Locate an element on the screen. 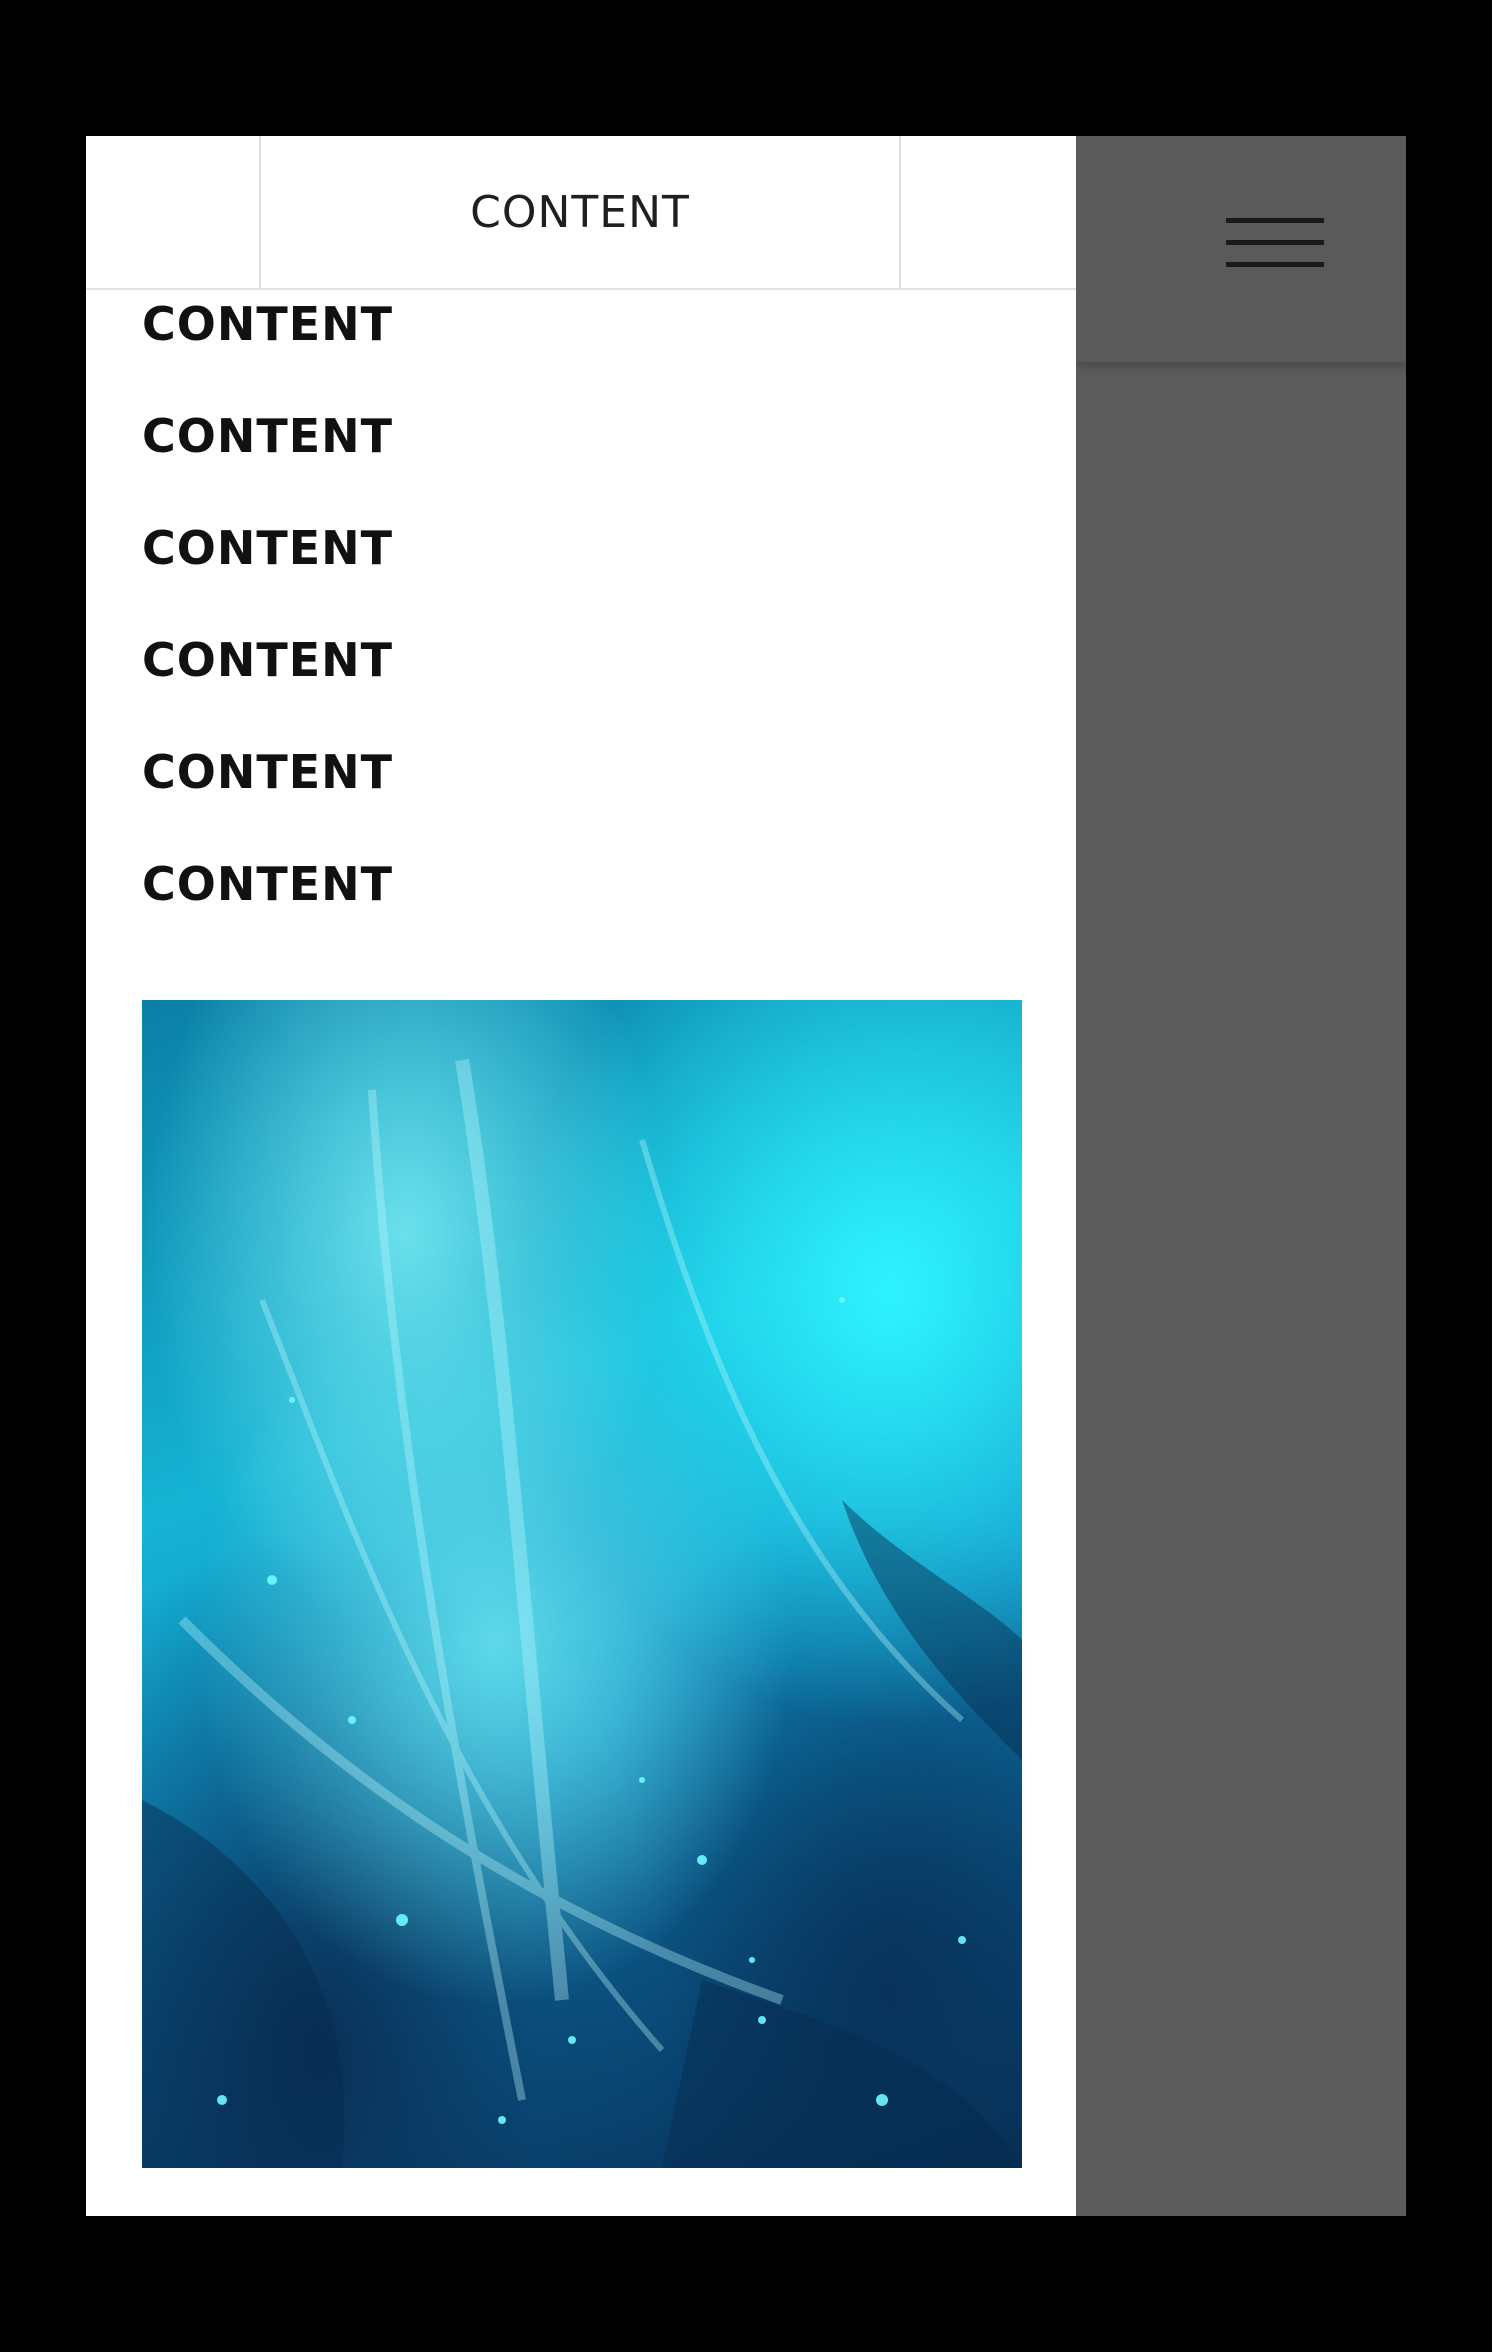 The width and height of the screenshot is (1492, 2352). drawer-title: CONTENT is located at coordinates (580, 212).